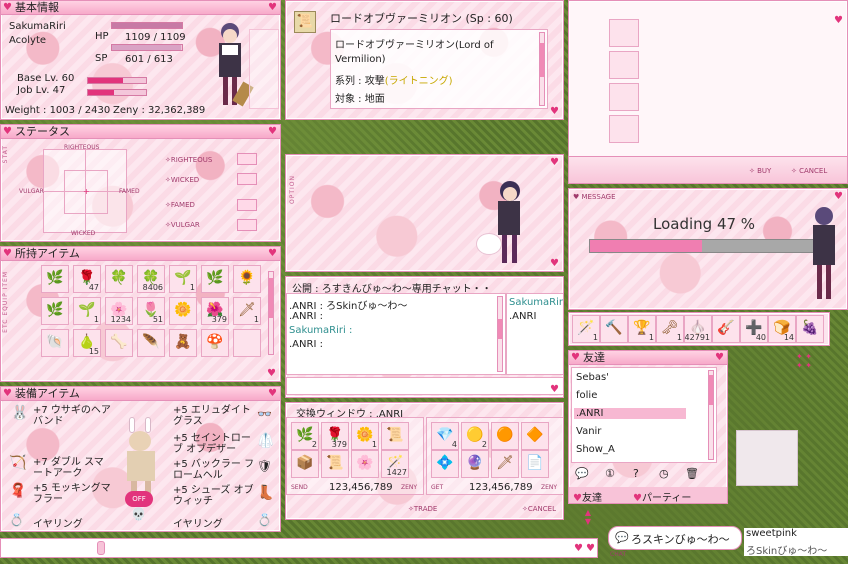  I want to click on equip-right-2: +5 セイントローブ オブデザー, so click(214, 444).